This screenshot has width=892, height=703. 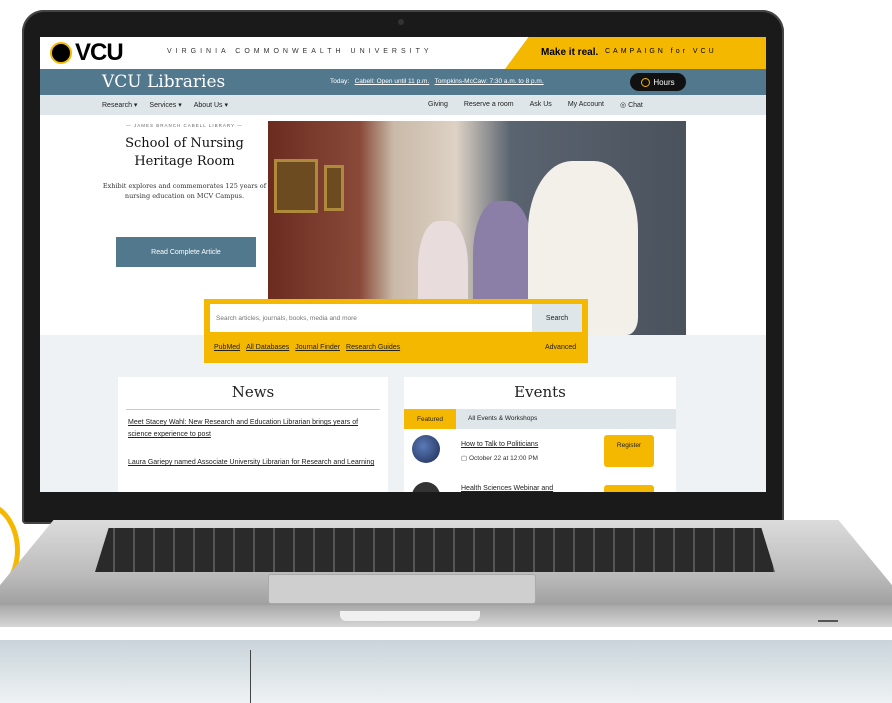 I want to click on calendar-icon: ▢, so click(x=465, y=458).